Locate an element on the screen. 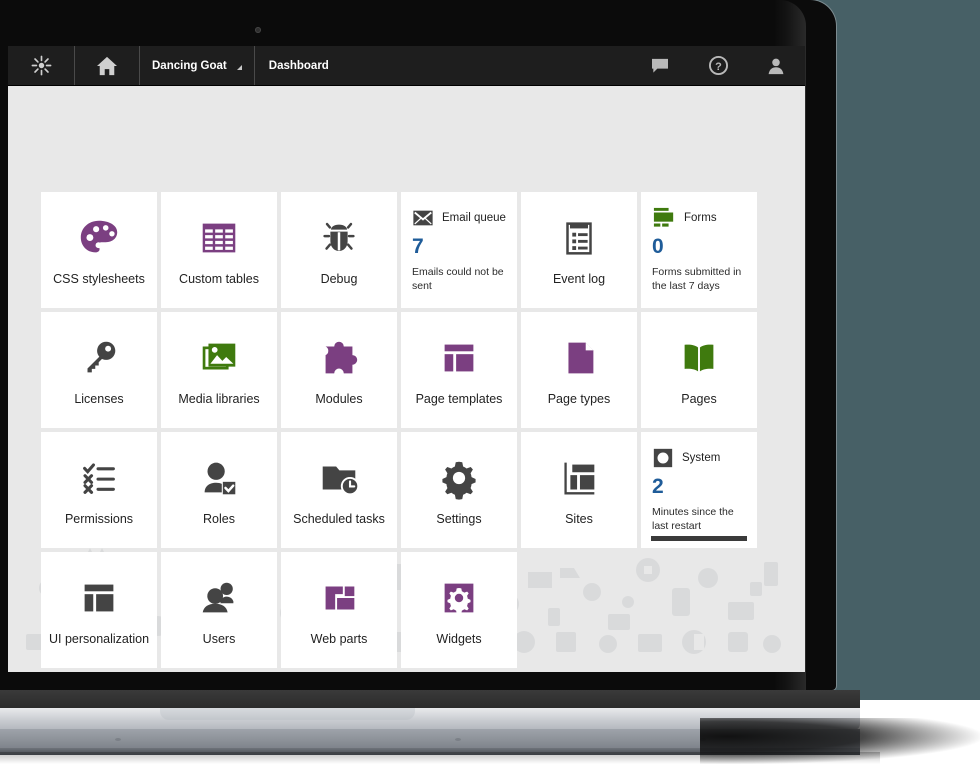  laptop-contact-shadow is located at coordinates (440, 758).